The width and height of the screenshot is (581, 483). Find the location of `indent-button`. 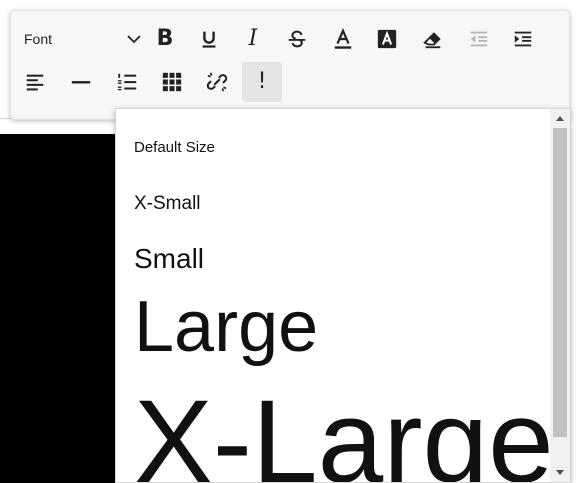

indent-button is located at coordinates (523, 39).